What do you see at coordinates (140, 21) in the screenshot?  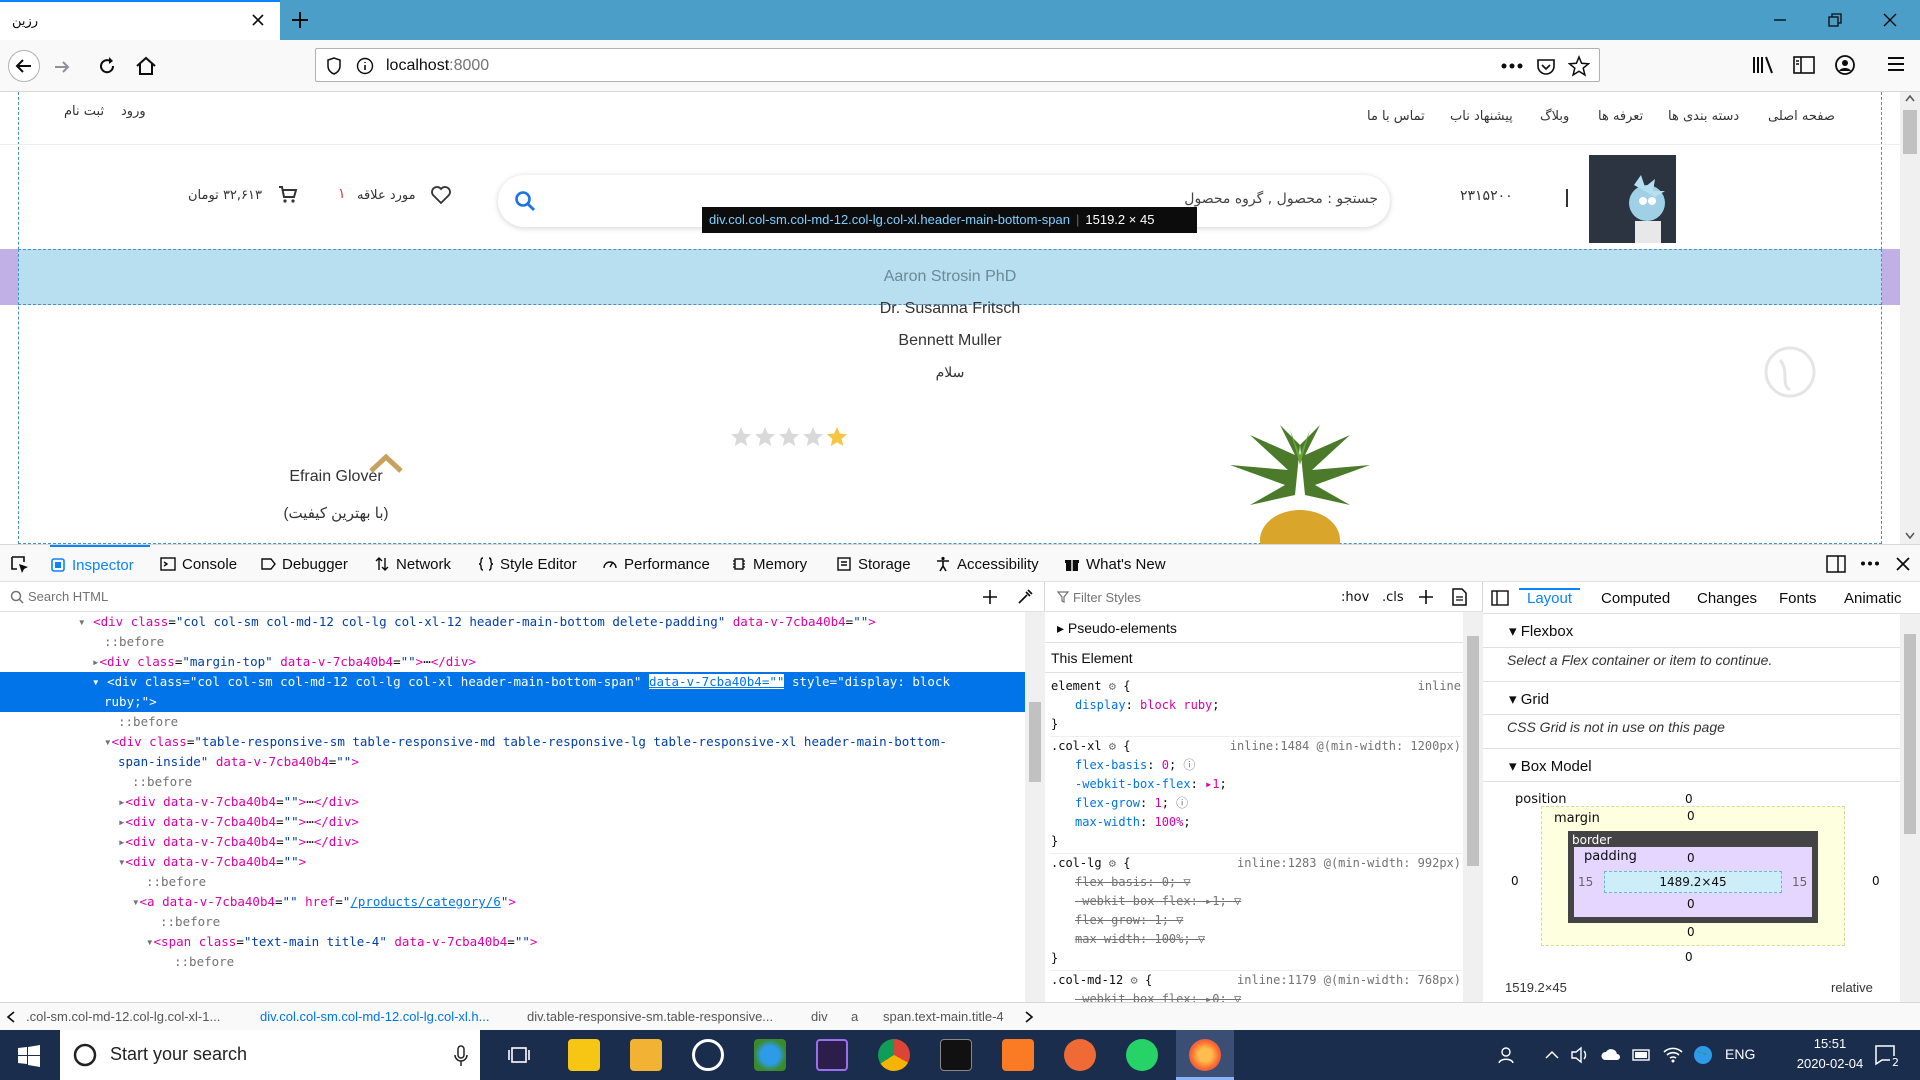 I see `browser-tab: رزین` at bounding box center [140, 21].